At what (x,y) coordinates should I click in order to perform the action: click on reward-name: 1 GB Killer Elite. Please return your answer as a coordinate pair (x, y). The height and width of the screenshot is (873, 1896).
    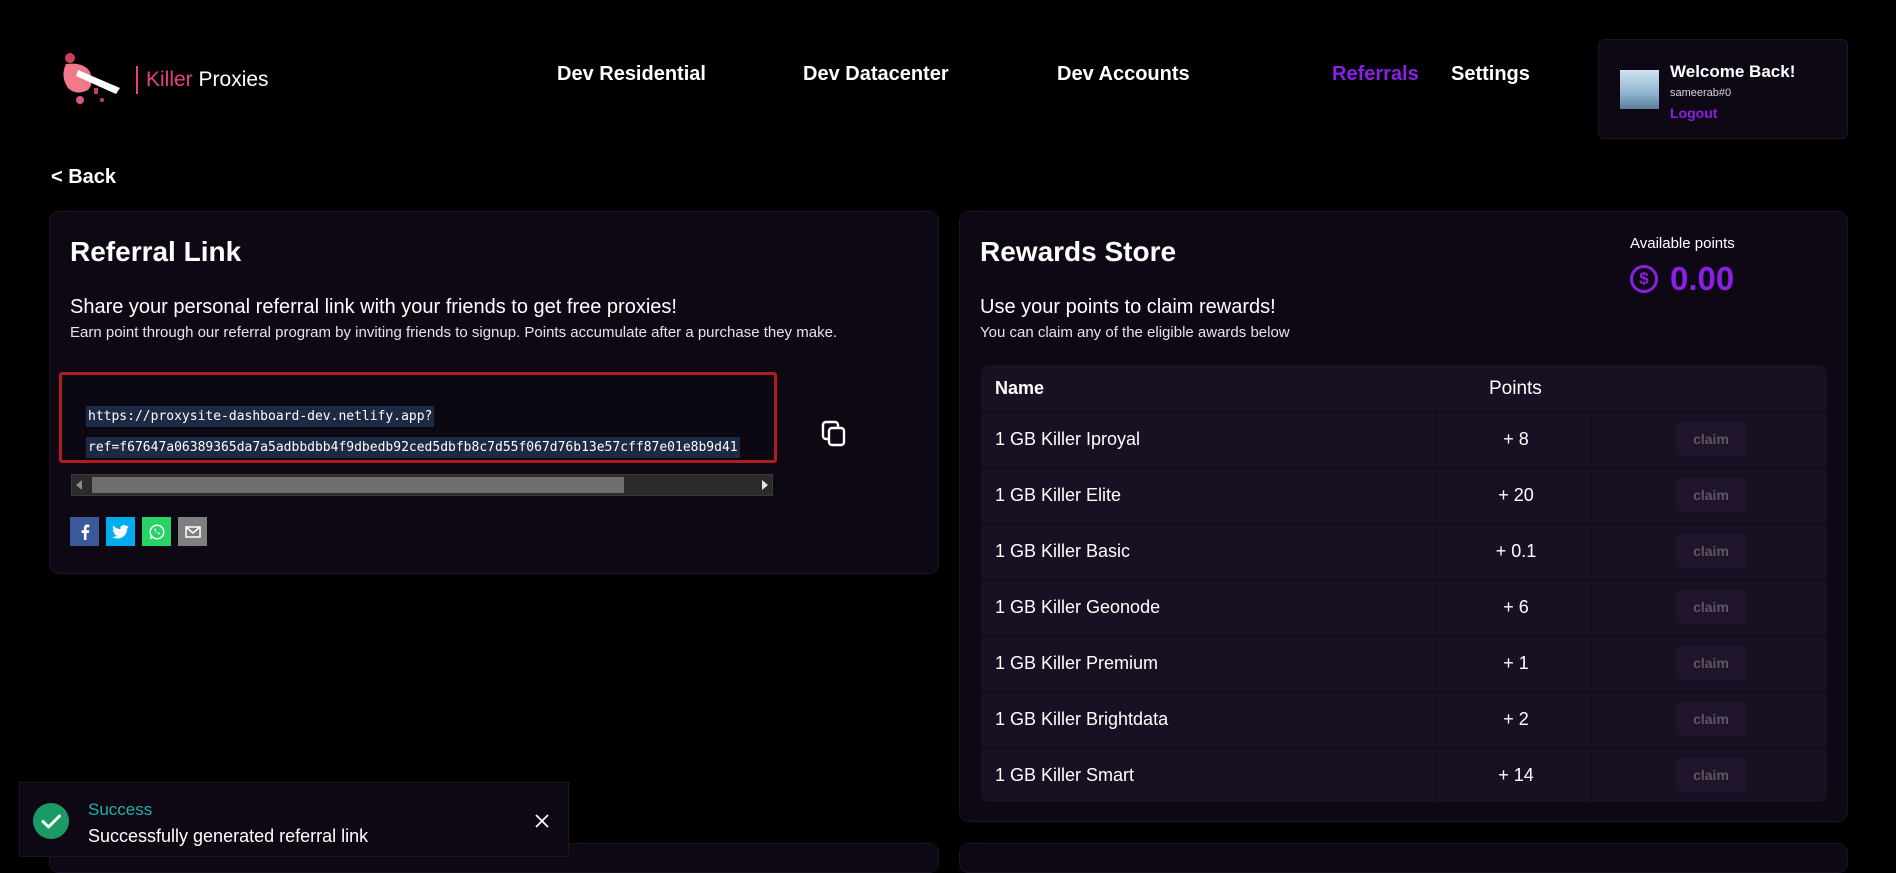
    Looking at the image, I should click on (1058, 495).